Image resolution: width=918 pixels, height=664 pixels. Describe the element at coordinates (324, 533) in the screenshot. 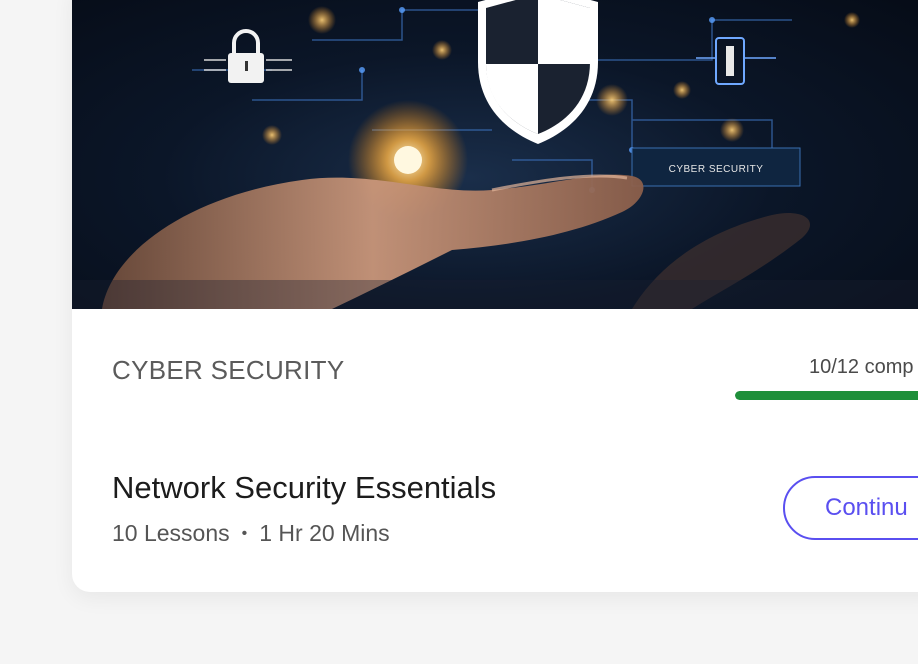

I see `course-duration: 1 Hr 20 Mins` at that location.